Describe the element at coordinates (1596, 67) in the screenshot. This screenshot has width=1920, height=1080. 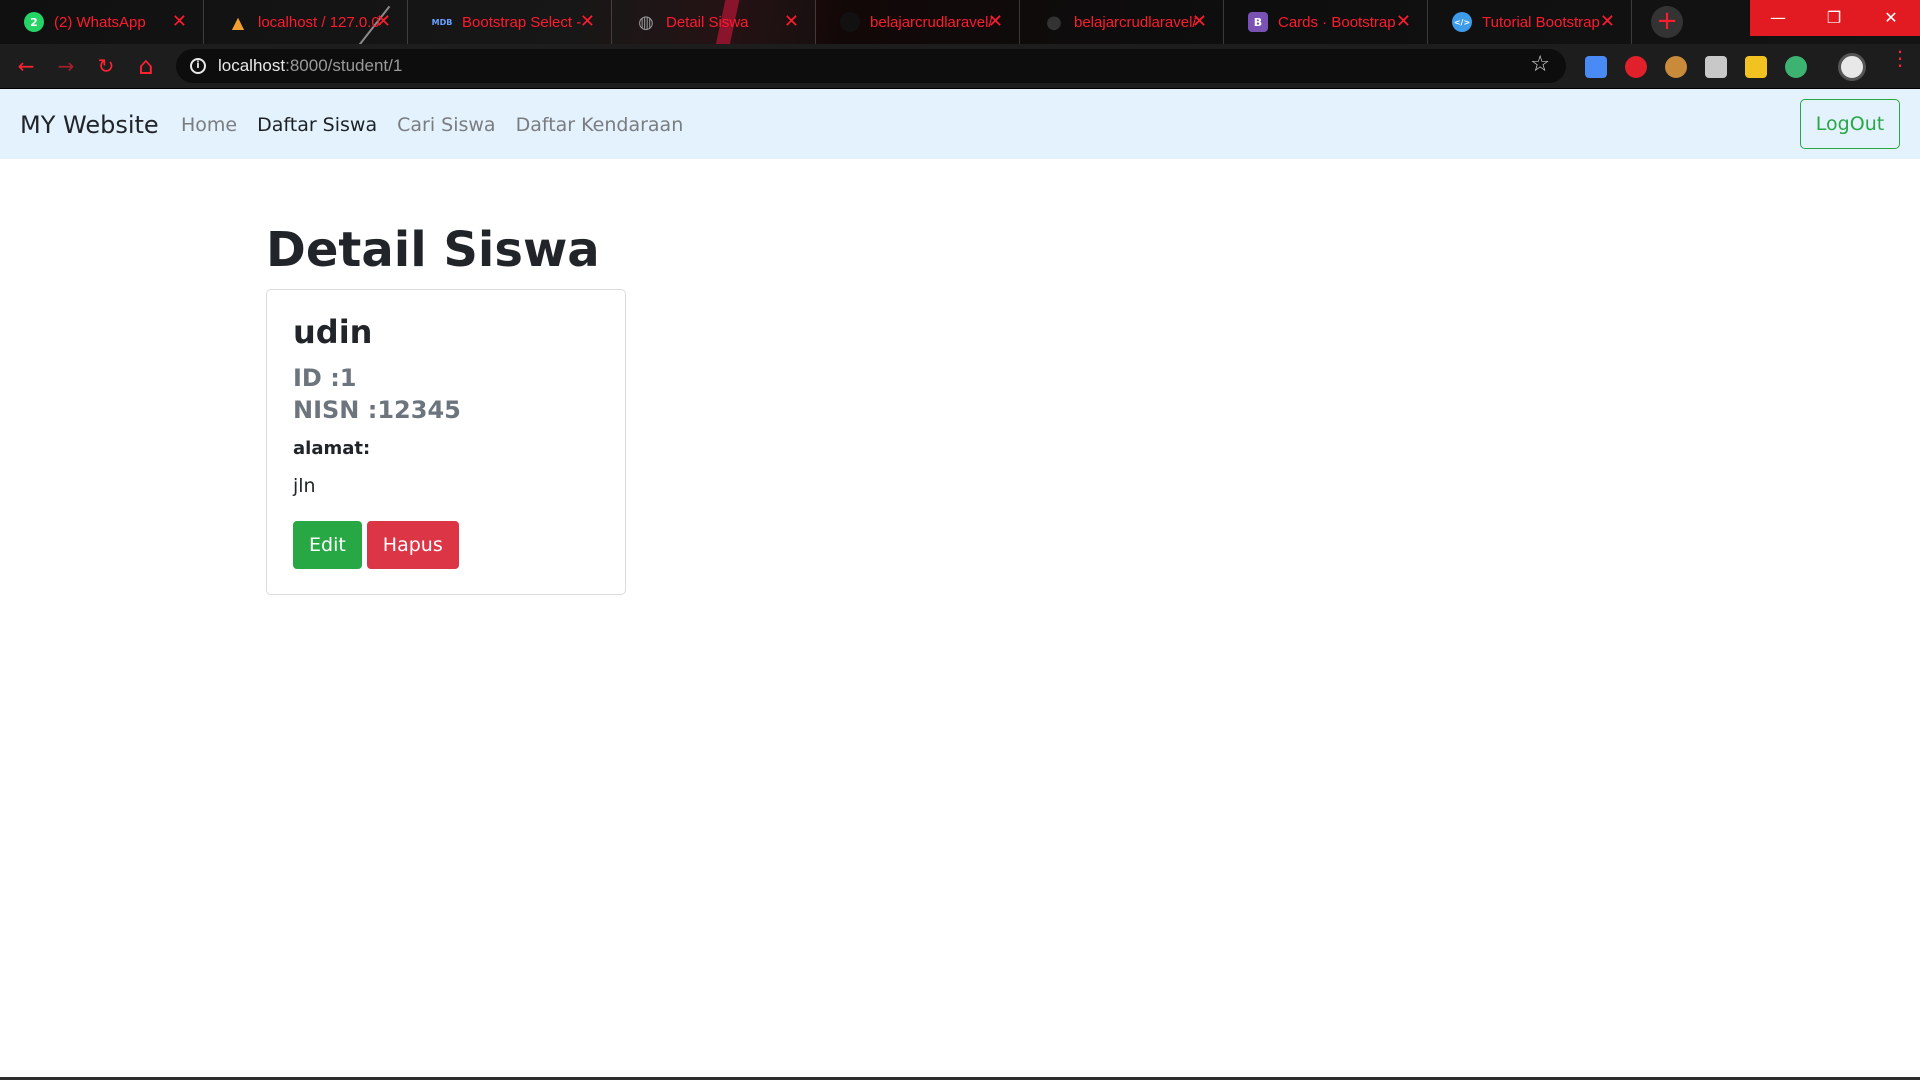
I see `google-translate-icon` at that location.